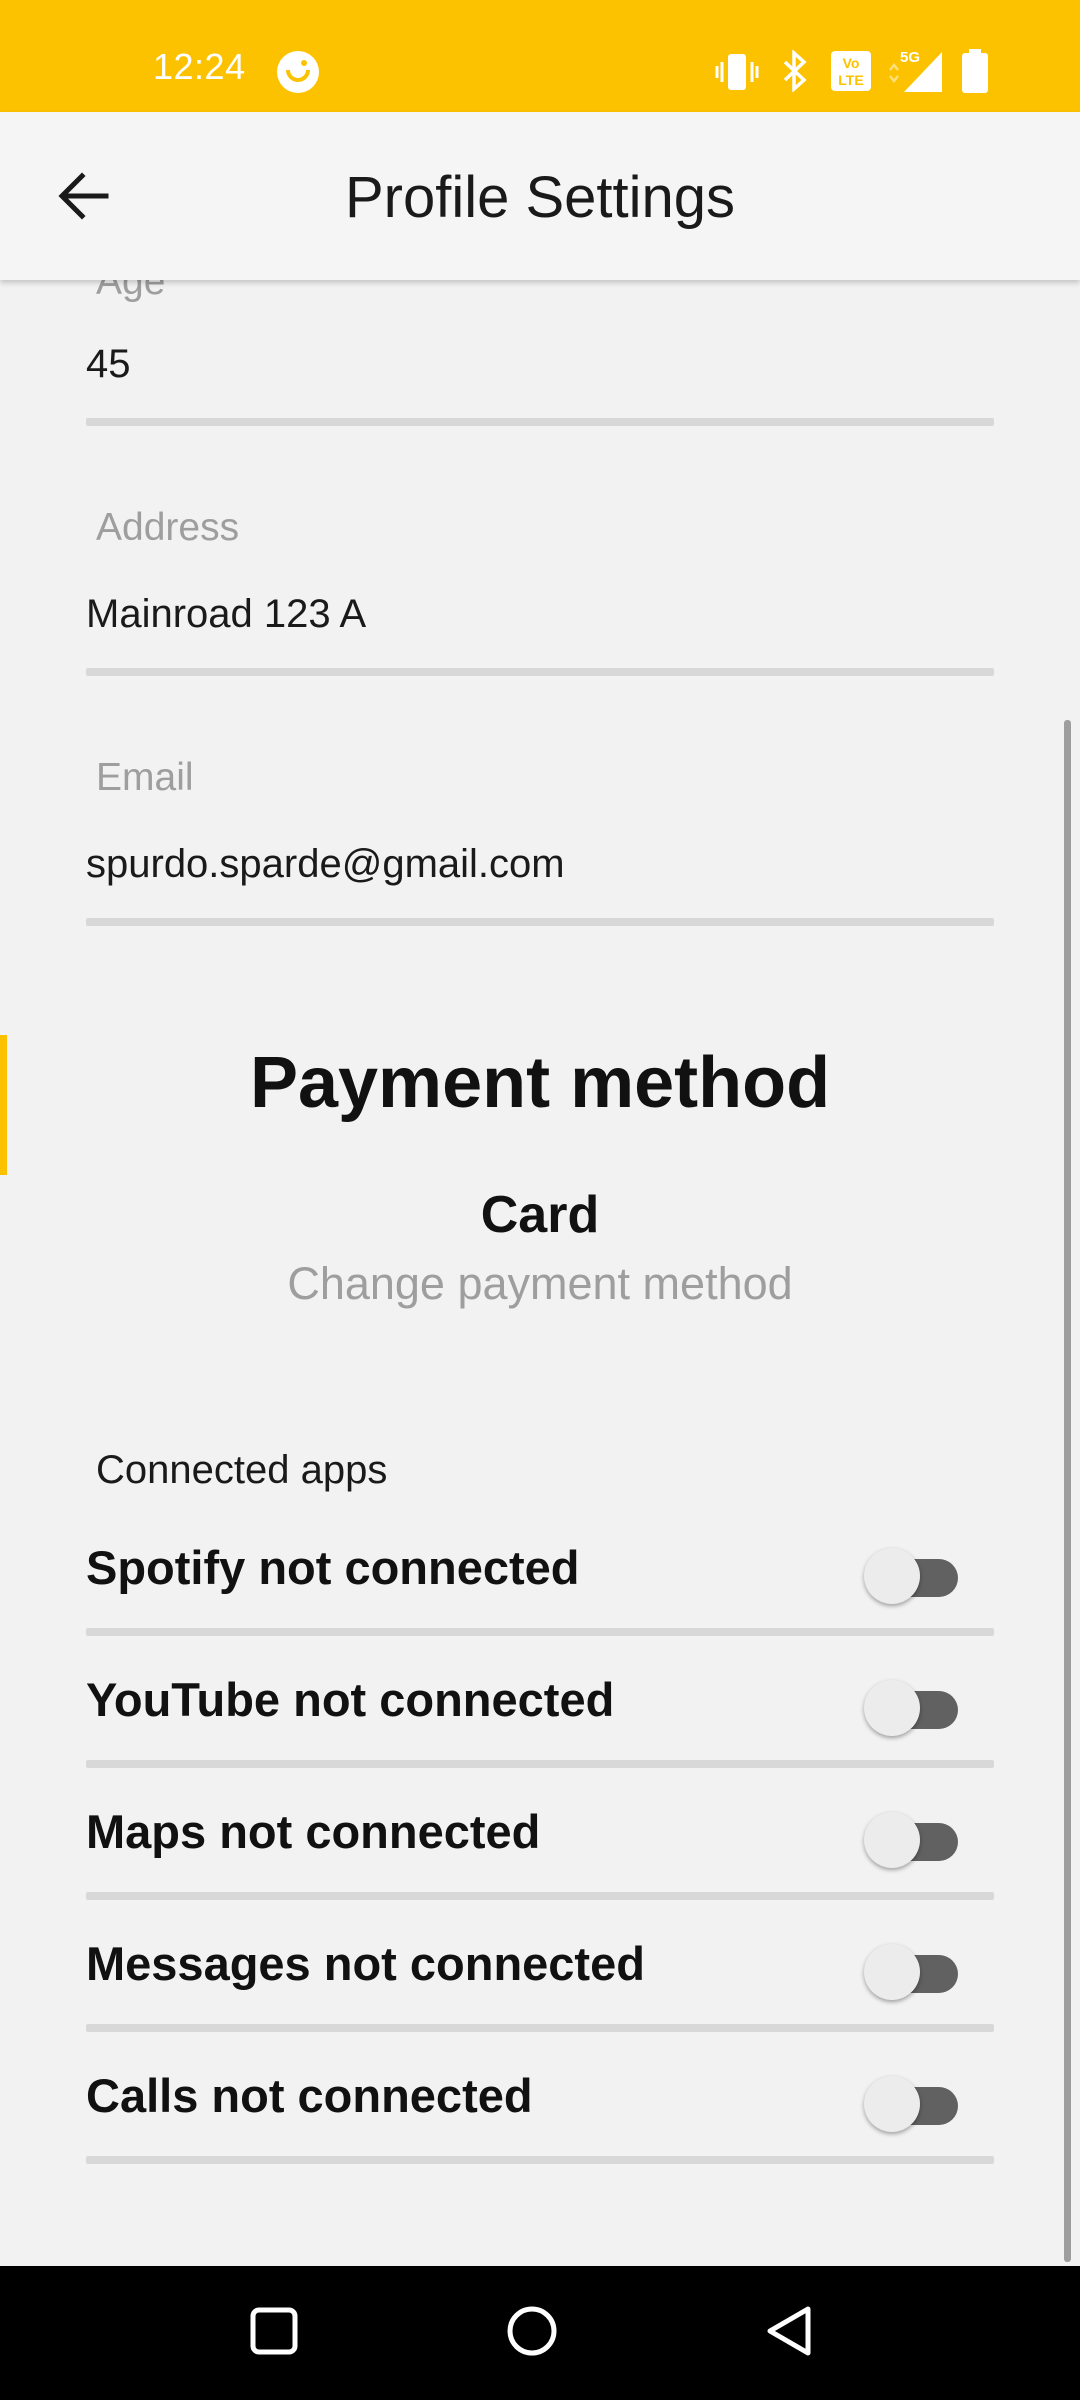 The width and height of the screenshot is (1080, 2400). I want to click on status-bar: 12:24 Vo LTE 5G, so click(540, 56).